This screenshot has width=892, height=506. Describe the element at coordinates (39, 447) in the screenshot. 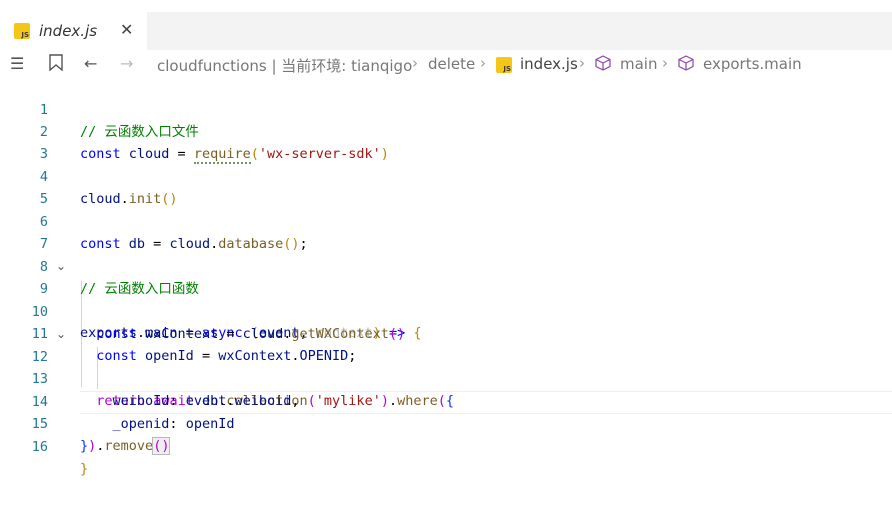

I see `line-number: 16` at that location.